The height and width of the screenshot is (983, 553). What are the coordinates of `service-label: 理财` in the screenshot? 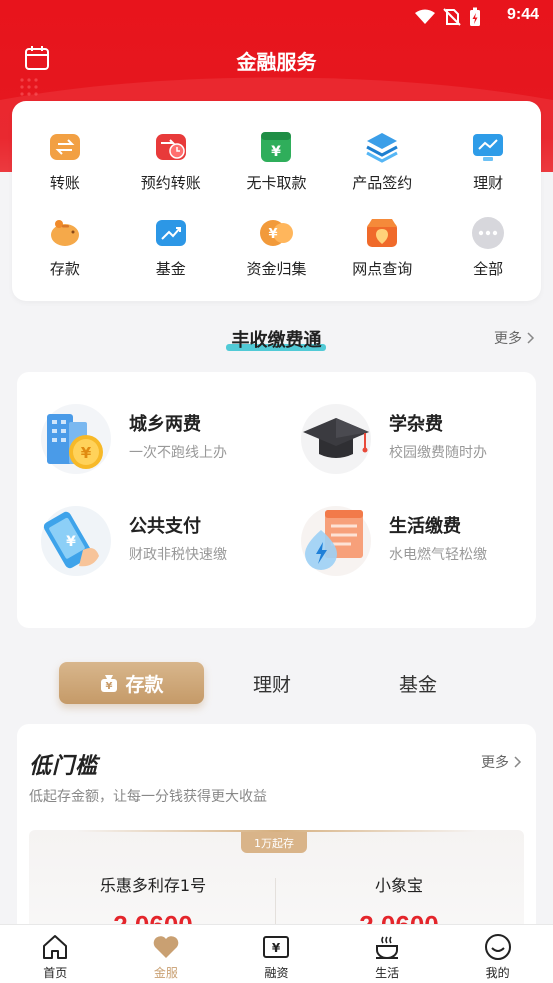 It's located at (488, 183).